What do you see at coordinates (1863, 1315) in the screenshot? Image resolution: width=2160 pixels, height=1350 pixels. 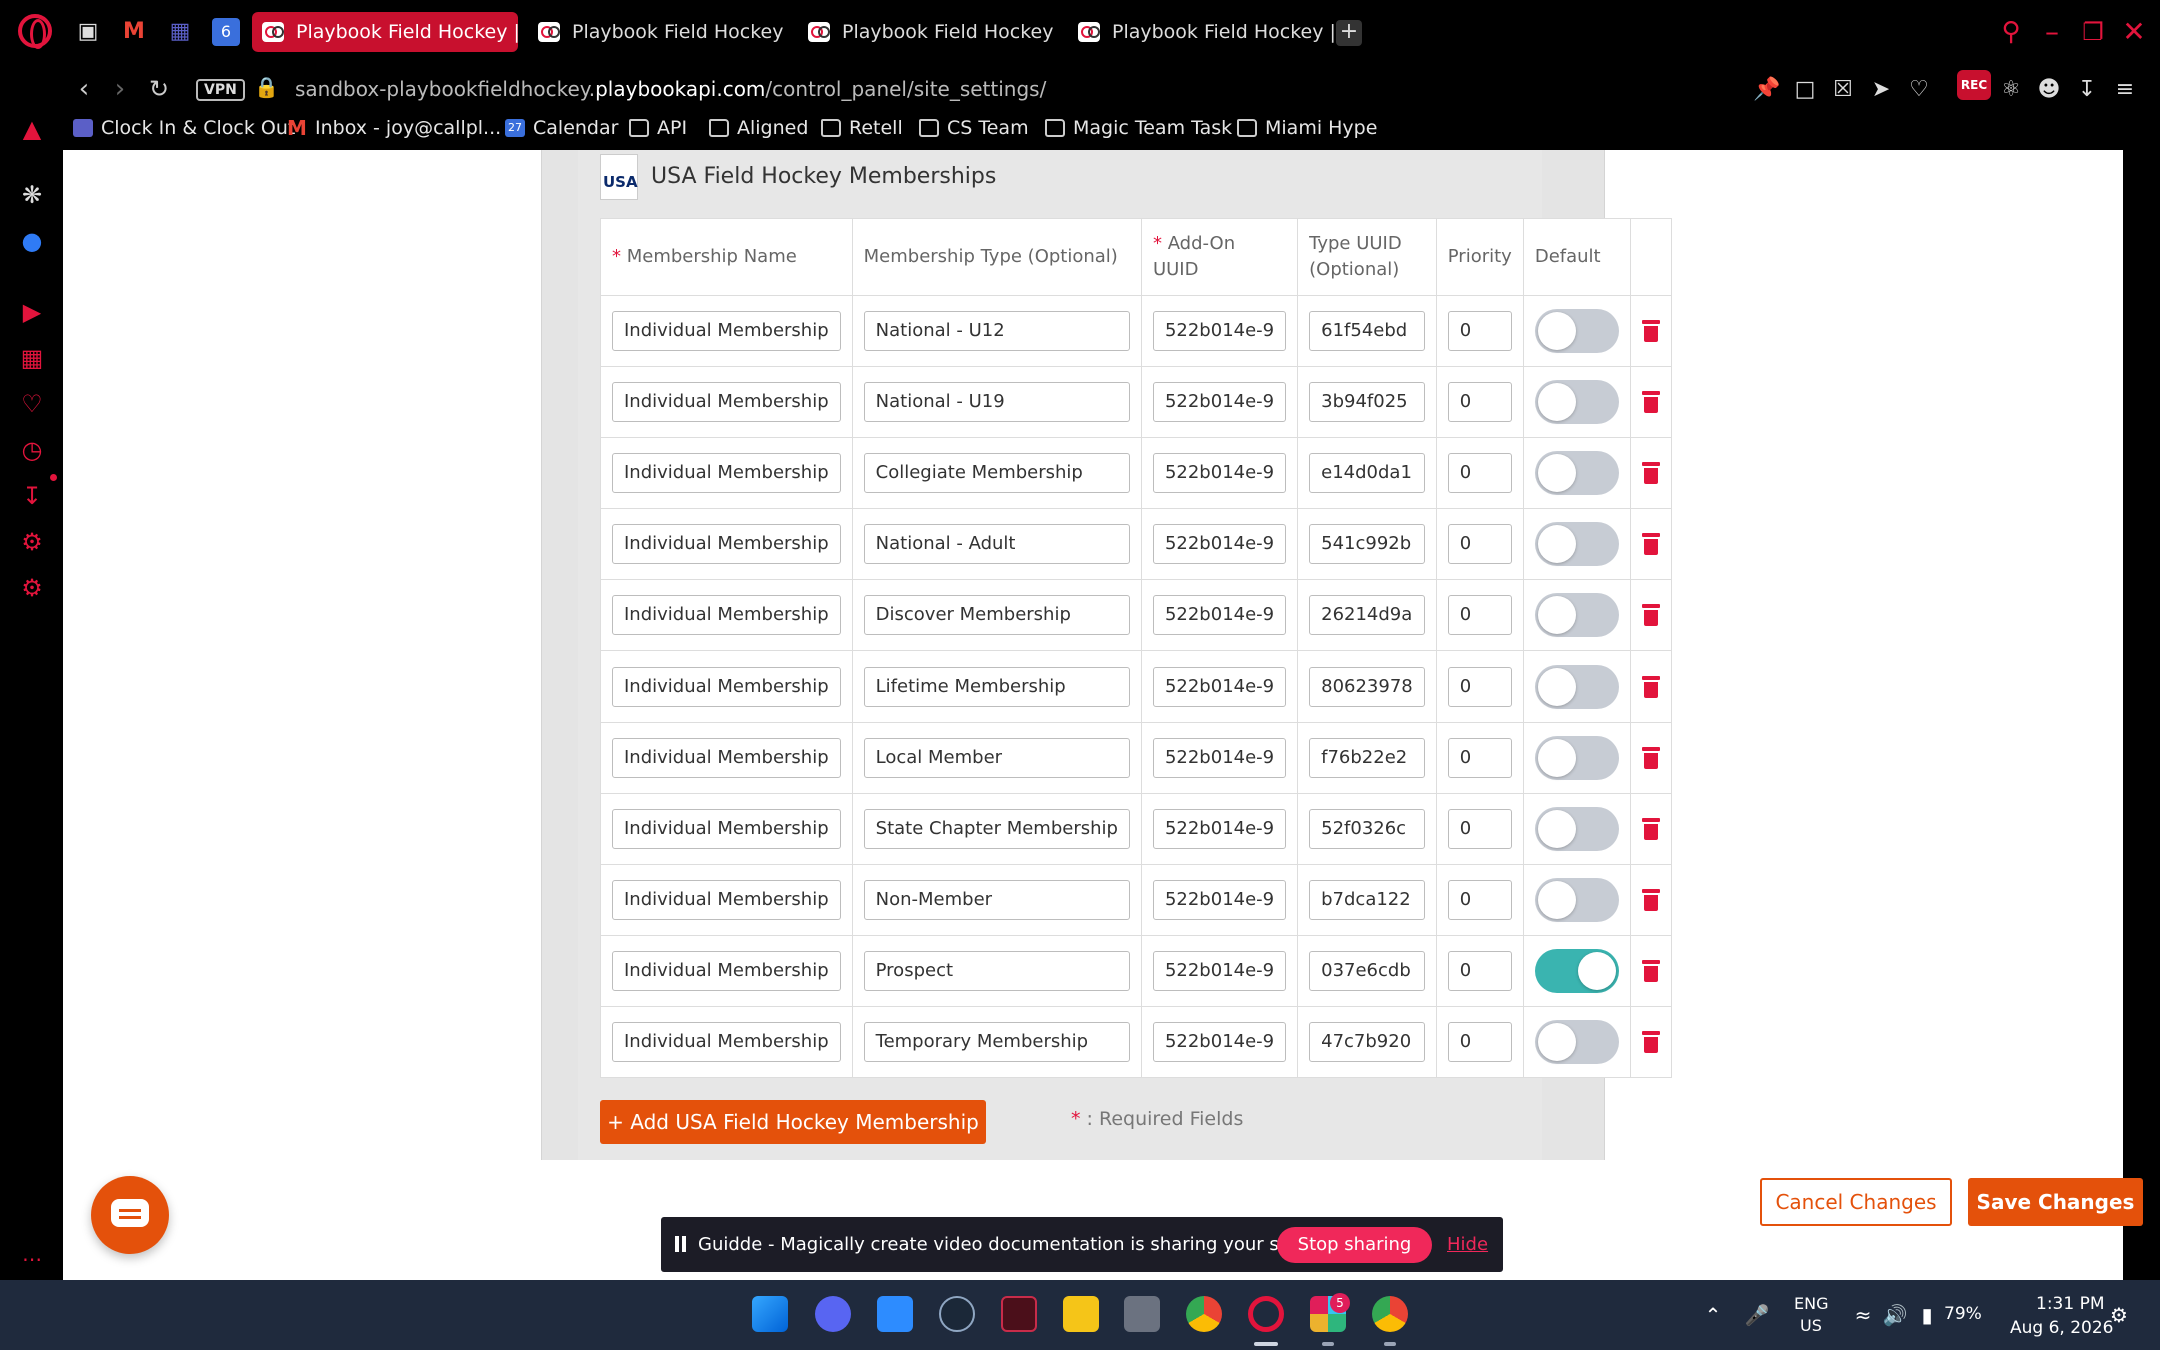 I see `wifi-icon: ≈` at bounding box center [1863, 1315].